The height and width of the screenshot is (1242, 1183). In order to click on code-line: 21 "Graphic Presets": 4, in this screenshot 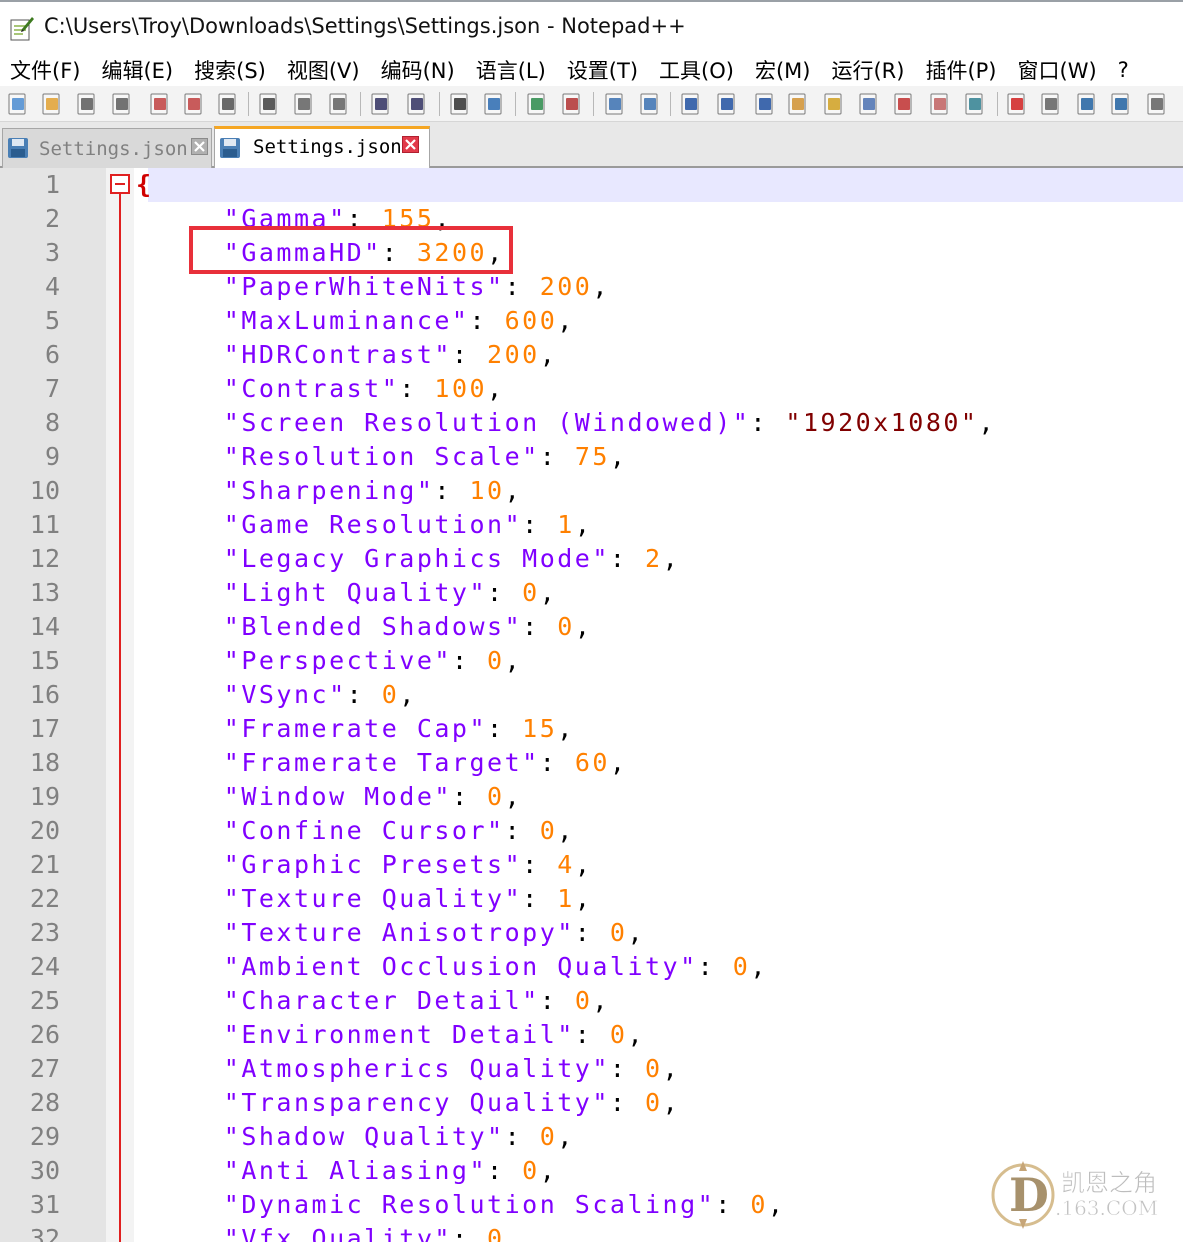, I will do `click(591, 865)`.